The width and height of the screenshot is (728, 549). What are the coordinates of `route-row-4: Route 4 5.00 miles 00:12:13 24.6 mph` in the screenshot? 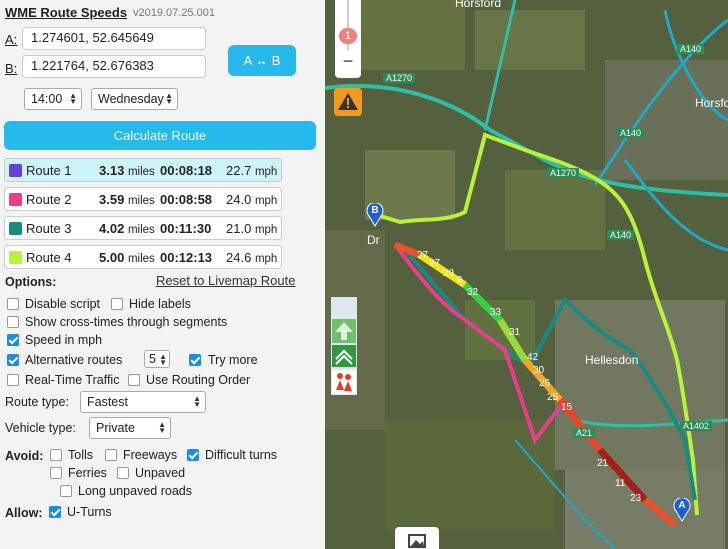 It's located at (143, 257).